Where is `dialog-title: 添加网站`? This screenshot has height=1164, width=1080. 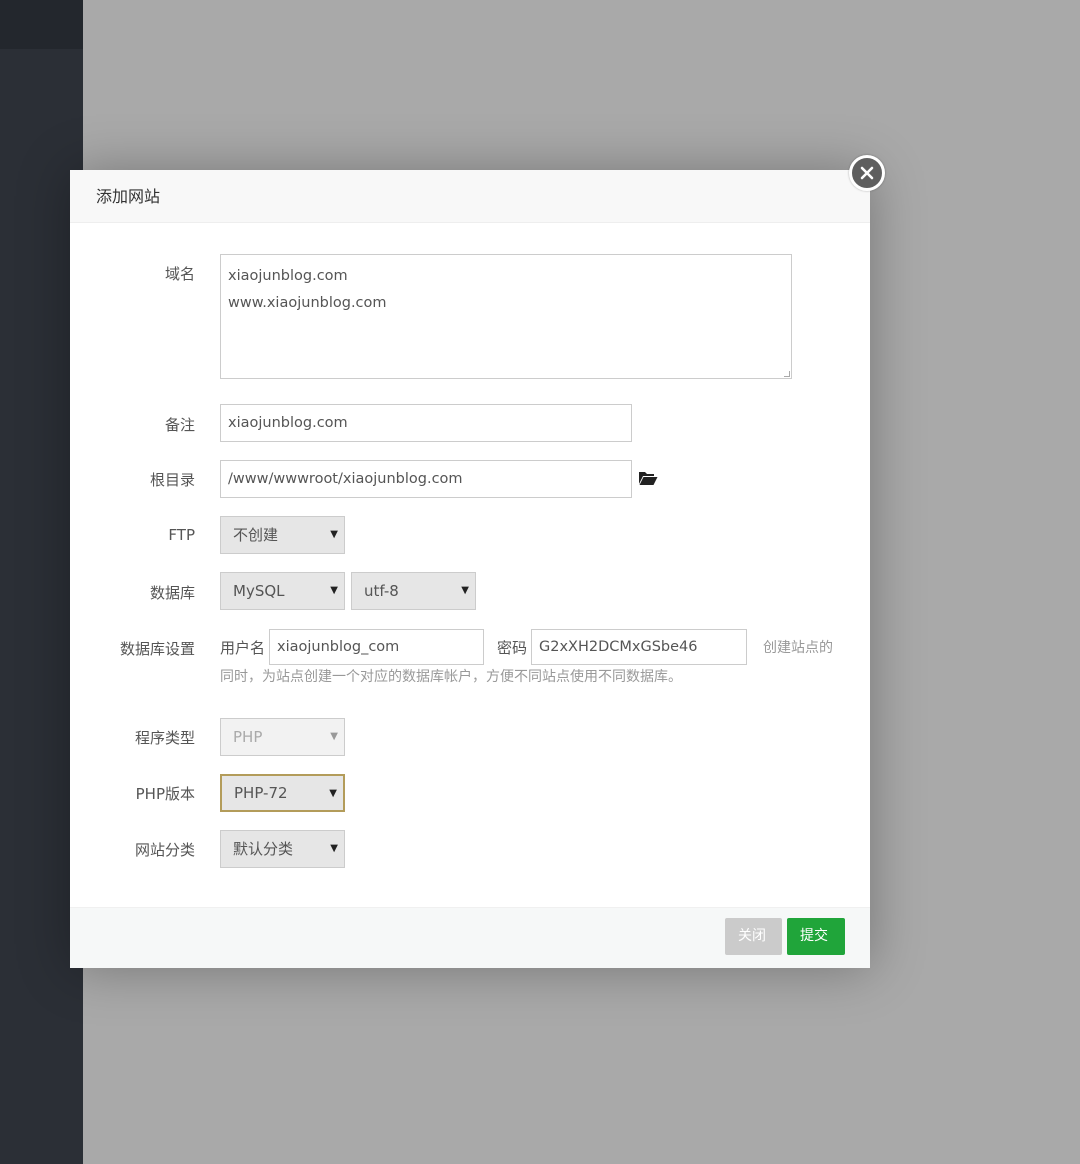
dialog-title: 添加网站 is located at coordinates (470, 196).